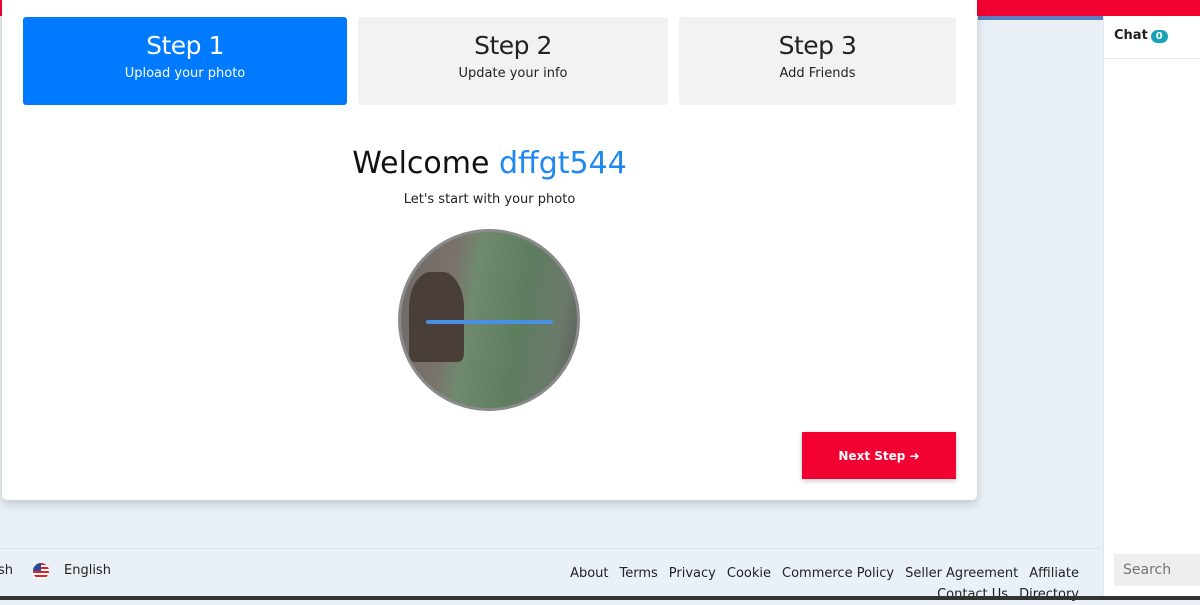 The height and width of the screenshot is (605, 1200). I want to click on photo-face, so click(436, 317).